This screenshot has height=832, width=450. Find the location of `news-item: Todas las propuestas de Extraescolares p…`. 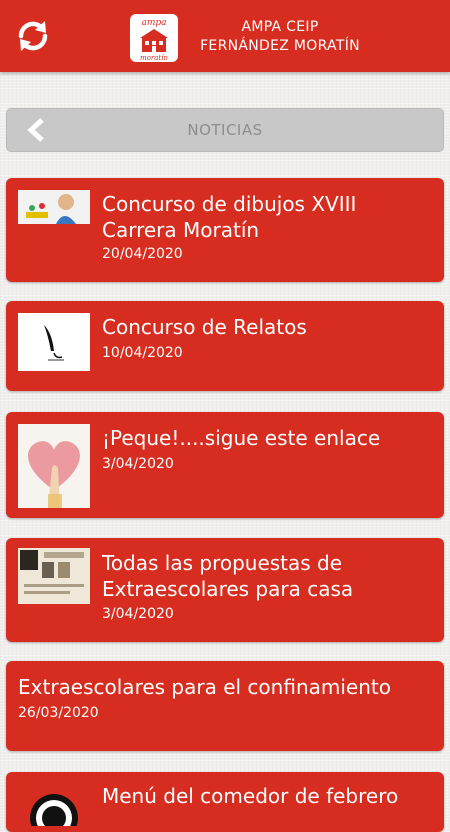

news-item: Todas las propuestas de Extraescolares p… is located at coordinates (225, 590).